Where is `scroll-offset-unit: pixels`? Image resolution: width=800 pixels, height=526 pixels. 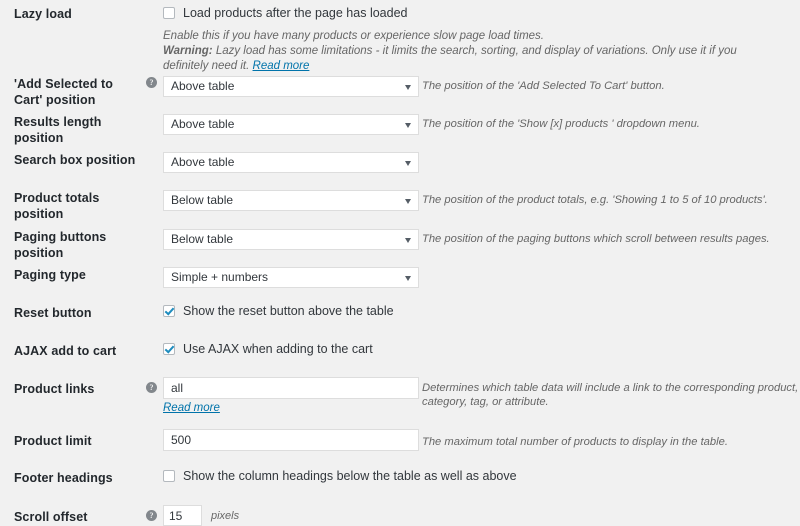 scroll-offset-unit: pixels is located at coordinates (225, 515).